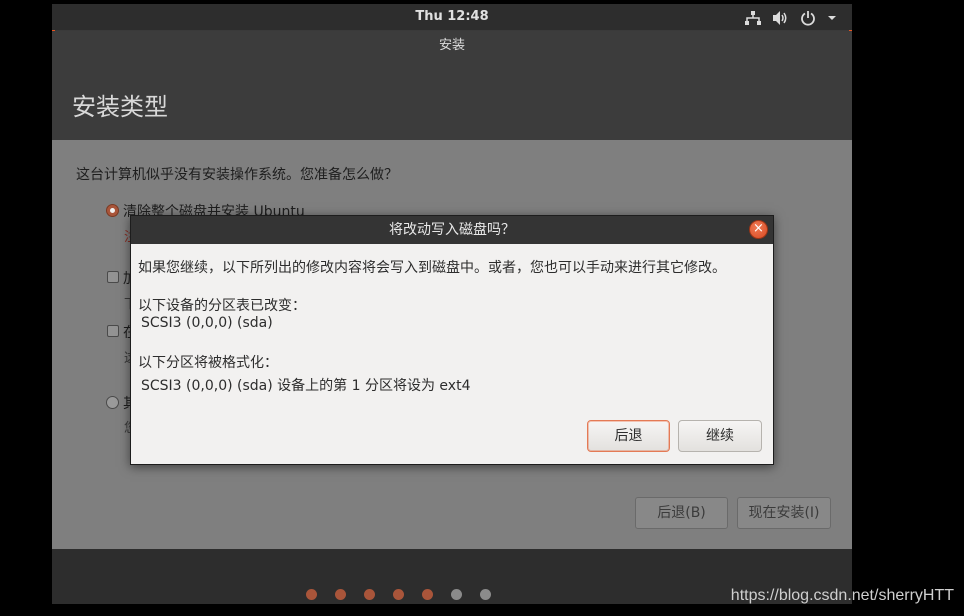 The image size is (964, 616). I want to click on partition-table-device: SCSI3 (0,0,0) (sda), so click(207, 323).